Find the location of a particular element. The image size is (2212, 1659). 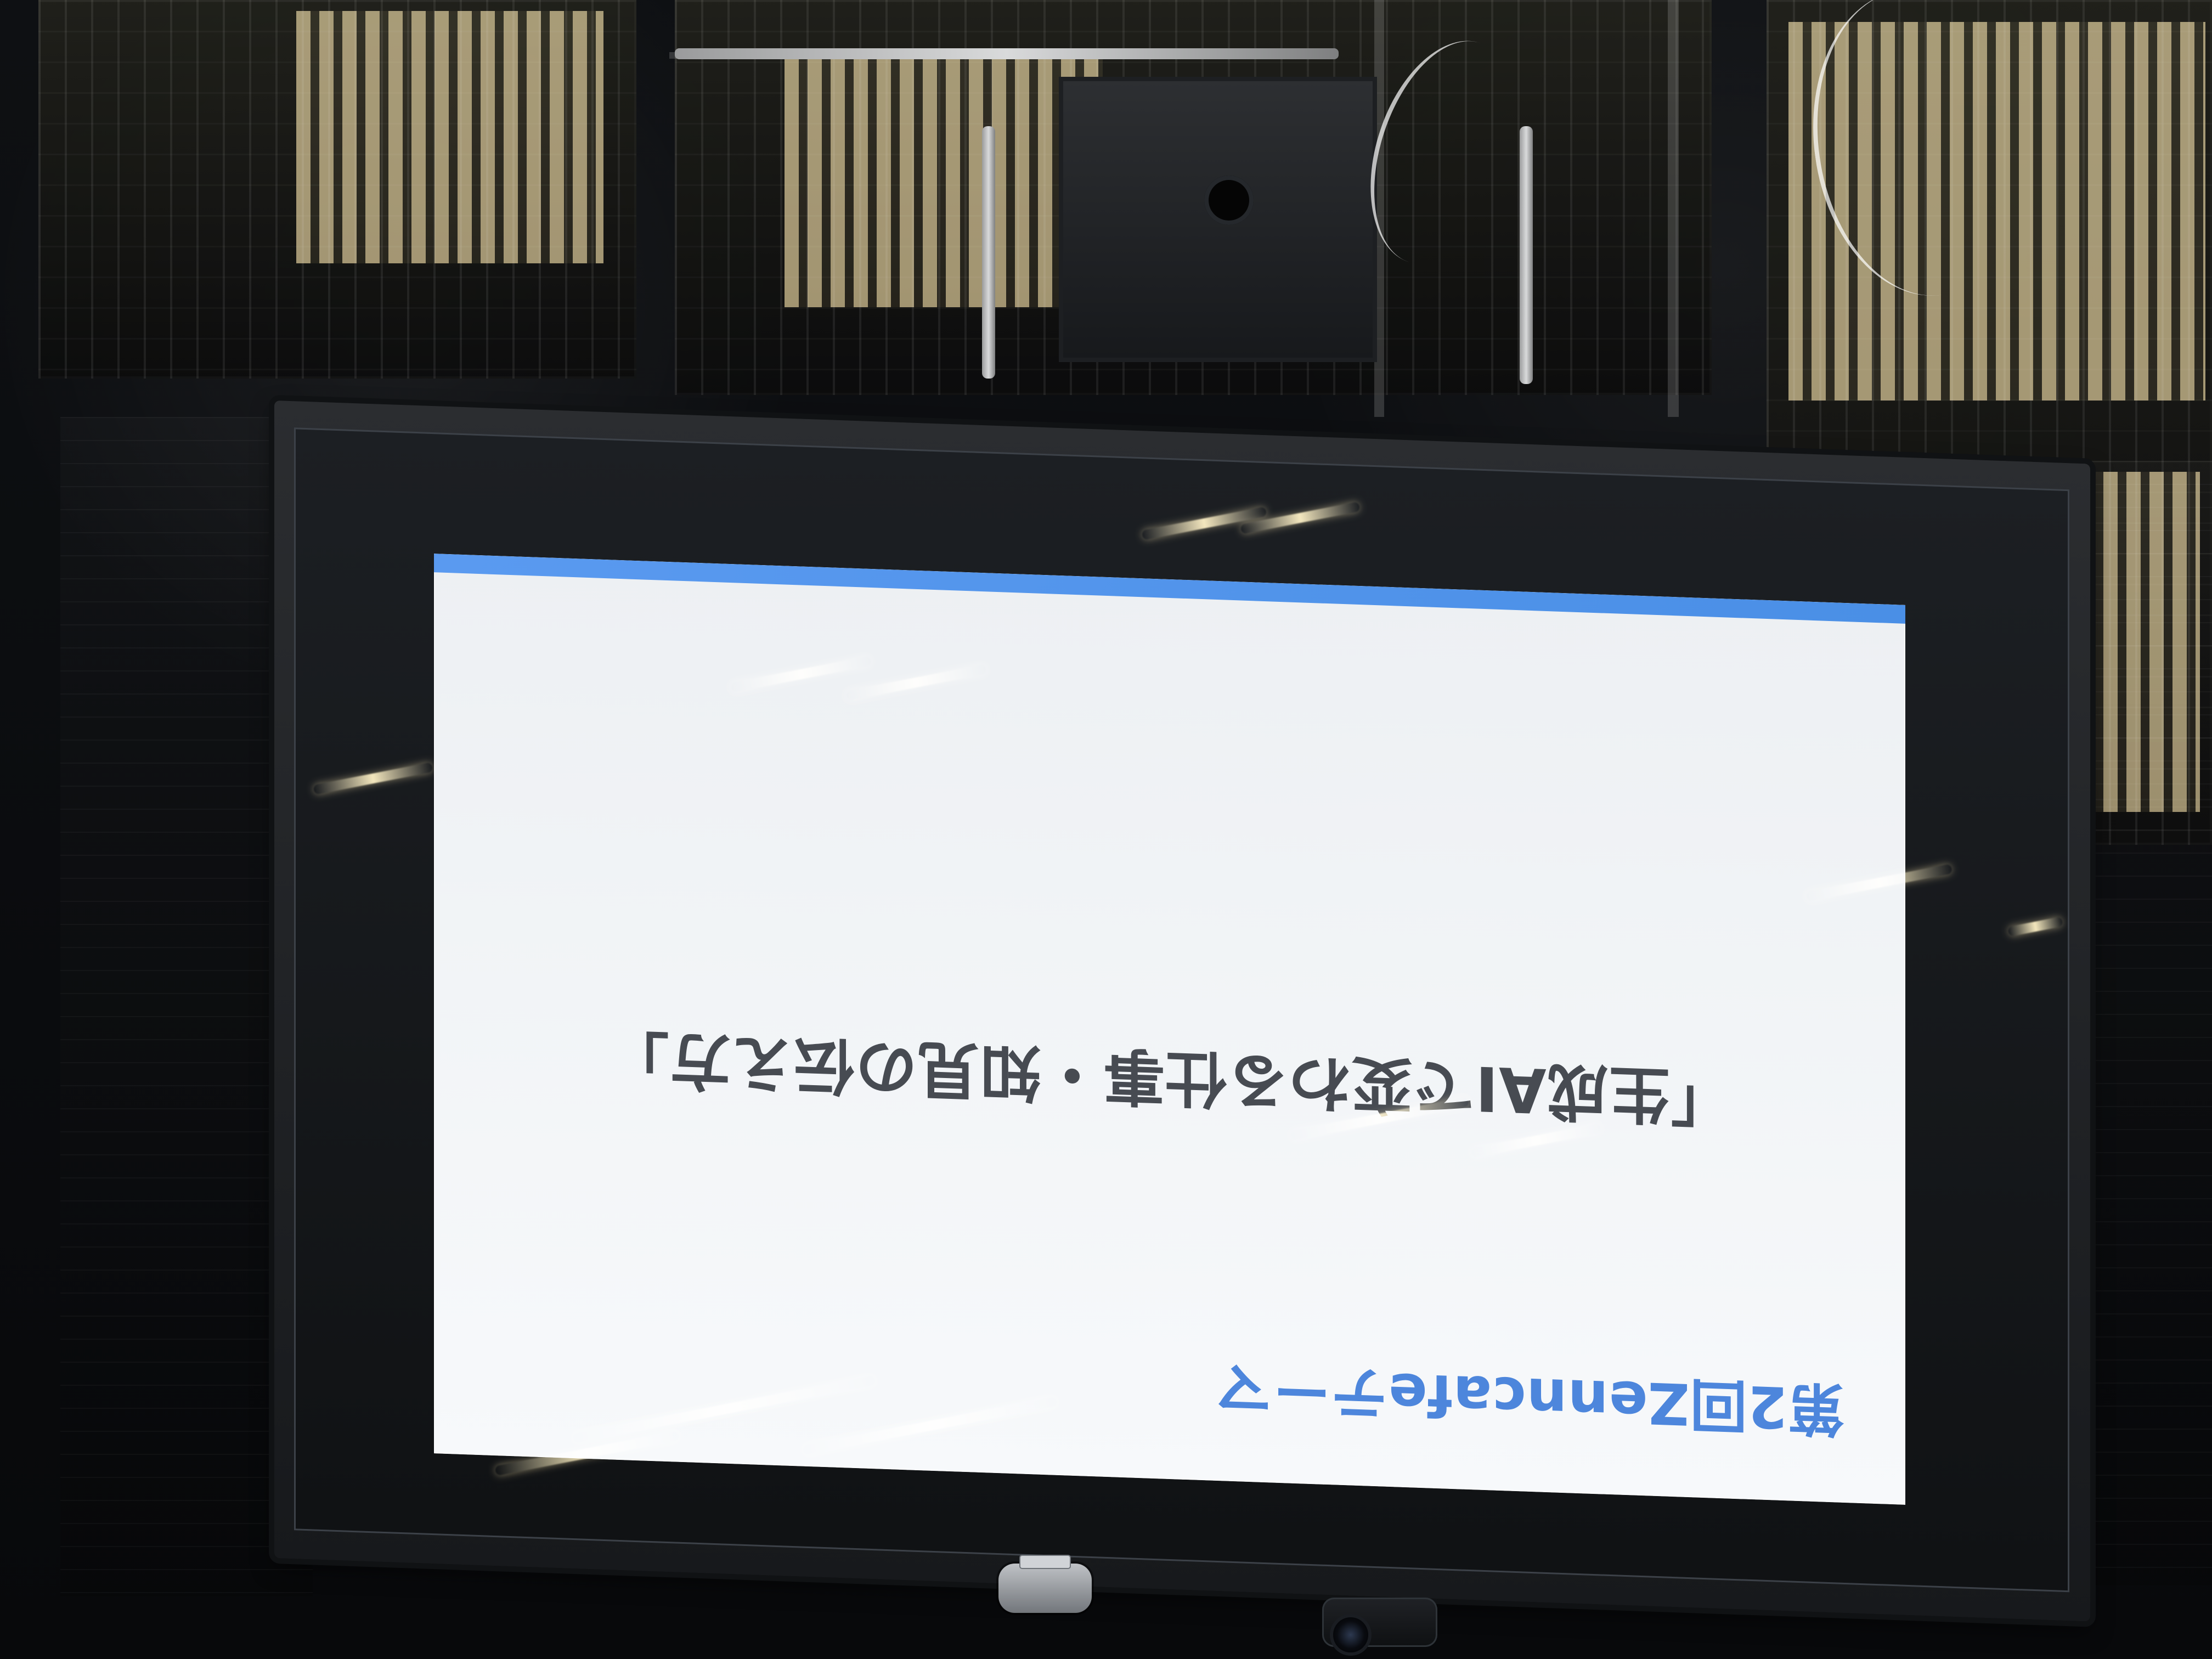

mount-hole is located at coordinates (1229, 201).